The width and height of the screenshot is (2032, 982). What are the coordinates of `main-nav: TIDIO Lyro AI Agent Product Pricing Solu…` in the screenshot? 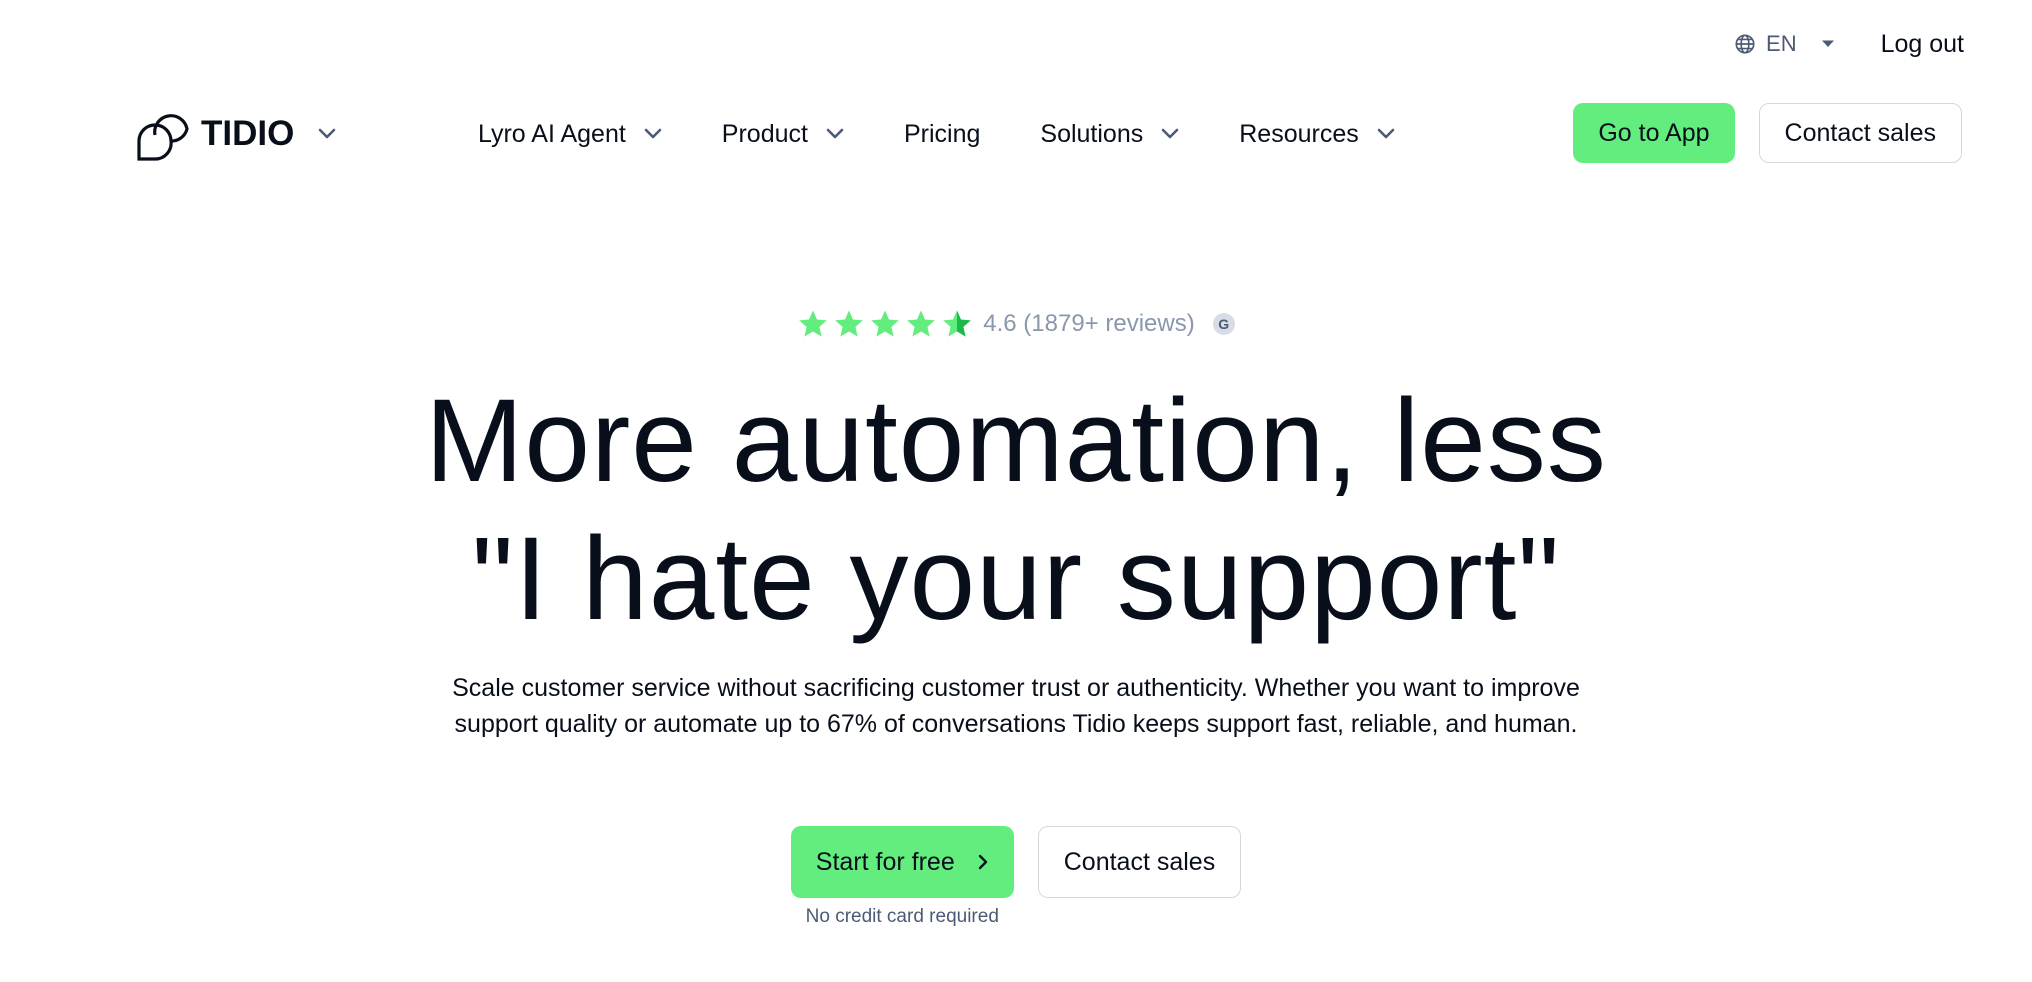 It's located at (1016, 134).